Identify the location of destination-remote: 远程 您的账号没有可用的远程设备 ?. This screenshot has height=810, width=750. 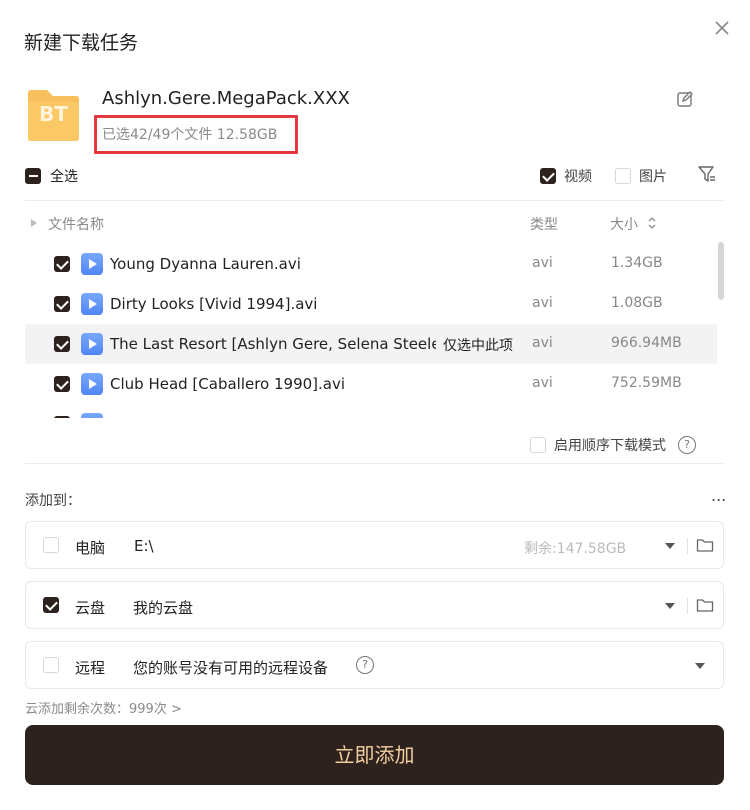
(374, 665).